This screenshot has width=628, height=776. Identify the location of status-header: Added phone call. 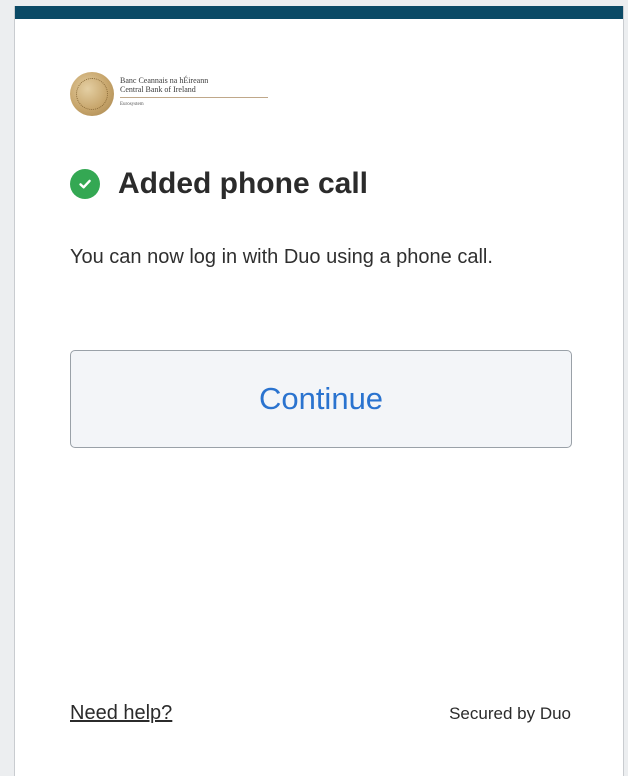
(219, 184).